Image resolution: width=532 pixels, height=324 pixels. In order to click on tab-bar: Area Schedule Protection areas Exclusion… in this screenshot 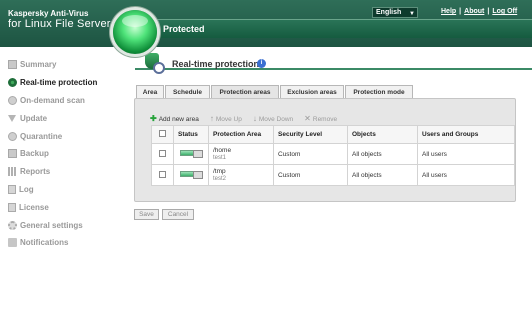, I will do `click(275, 92)`.